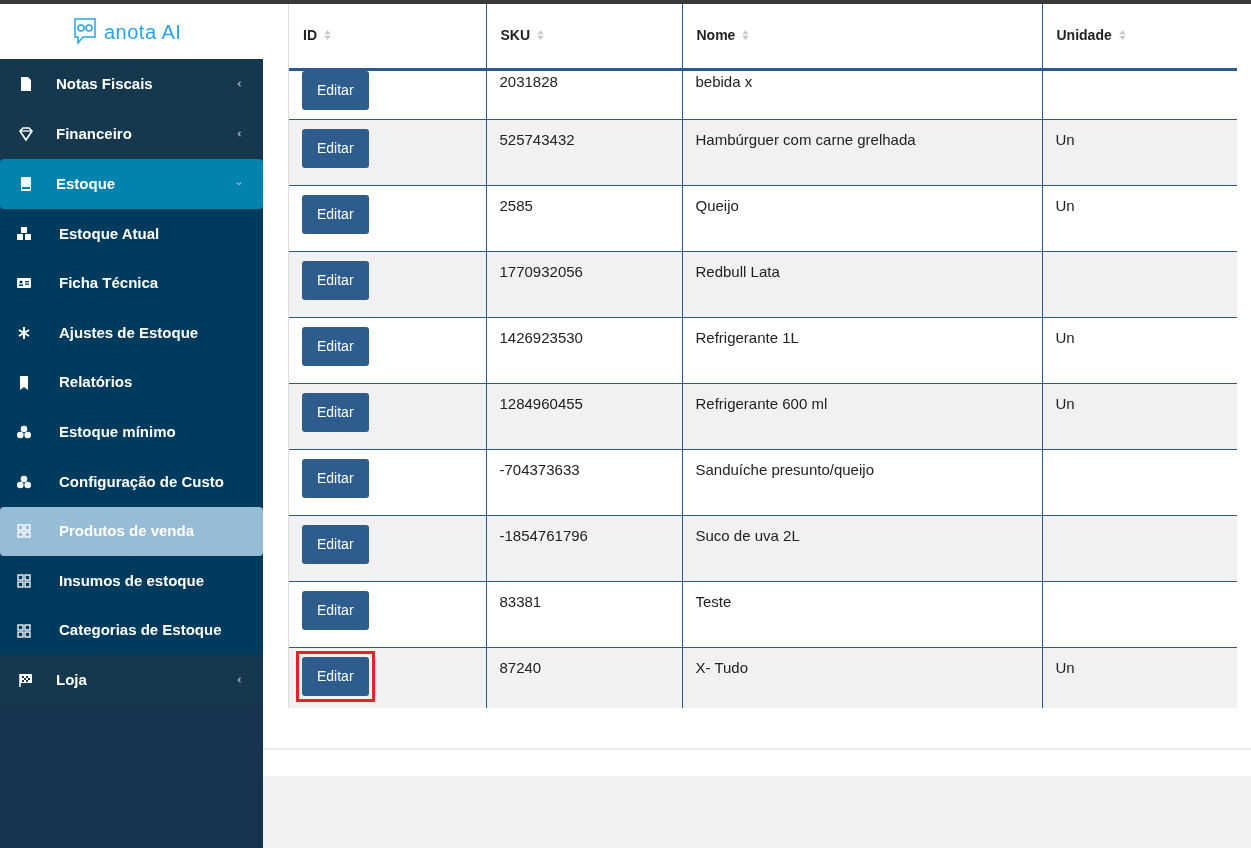  What do you see at coordinates (862, 350) in the screenshot?
I see `table-cell: Refrigerante 1L` at bounding box center [862, 350].